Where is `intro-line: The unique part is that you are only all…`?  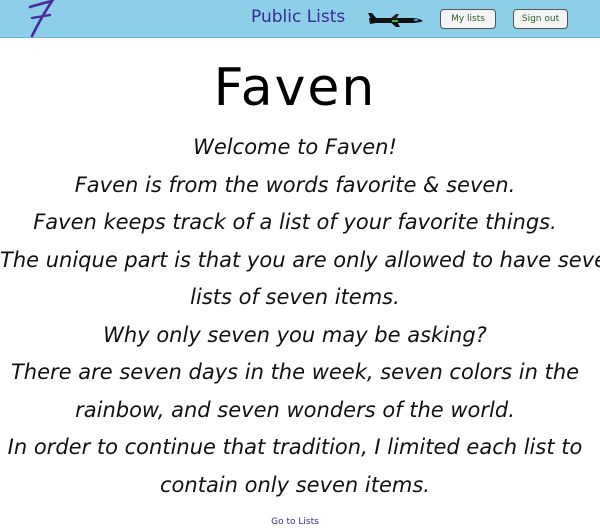
intro-line: The unique part is that you are only all… is located at coordinates (300, 259).